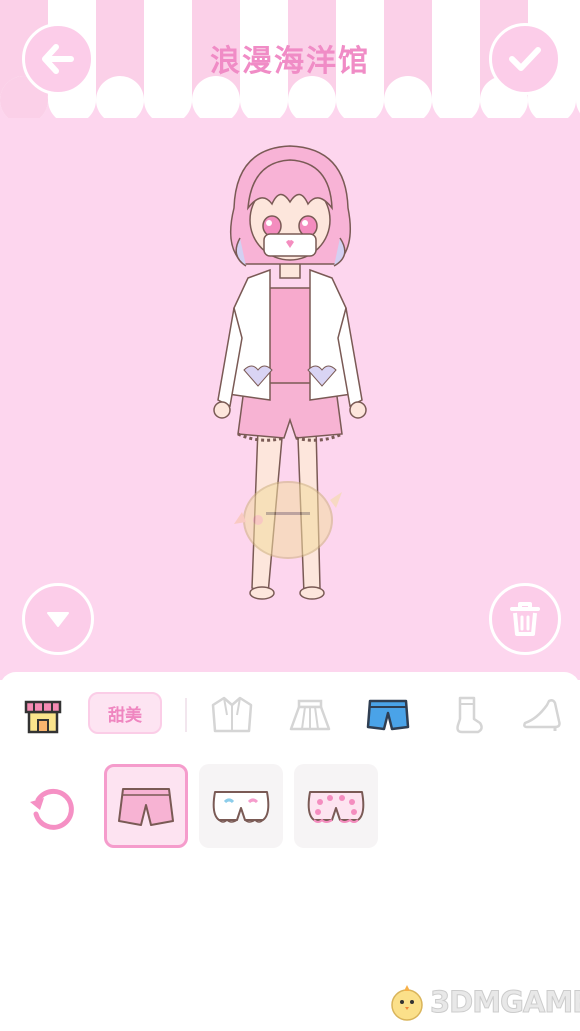 This screenshot has width=580, height=1031. What do you see at coordinates (407, 1003) in the screenshot?
I see `chick-mascot-icon` at bounding box center [407, 1003].